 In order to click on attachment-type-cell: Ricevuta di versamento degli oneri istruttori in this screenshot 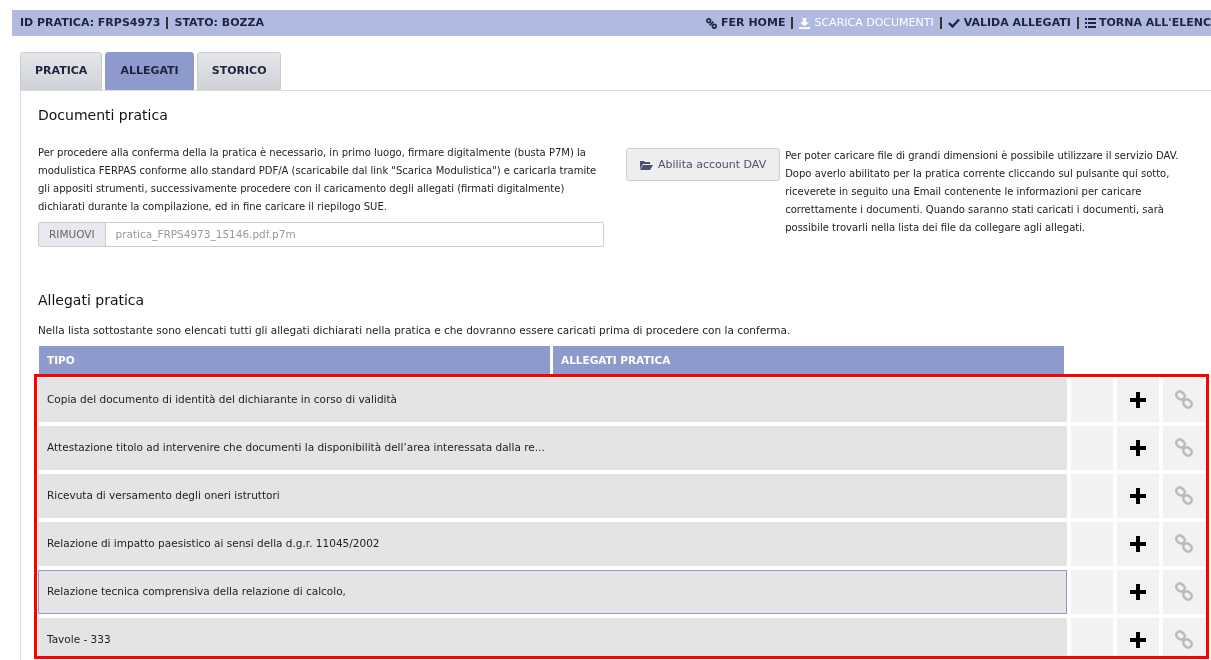, I will do `click(552, 496)`.